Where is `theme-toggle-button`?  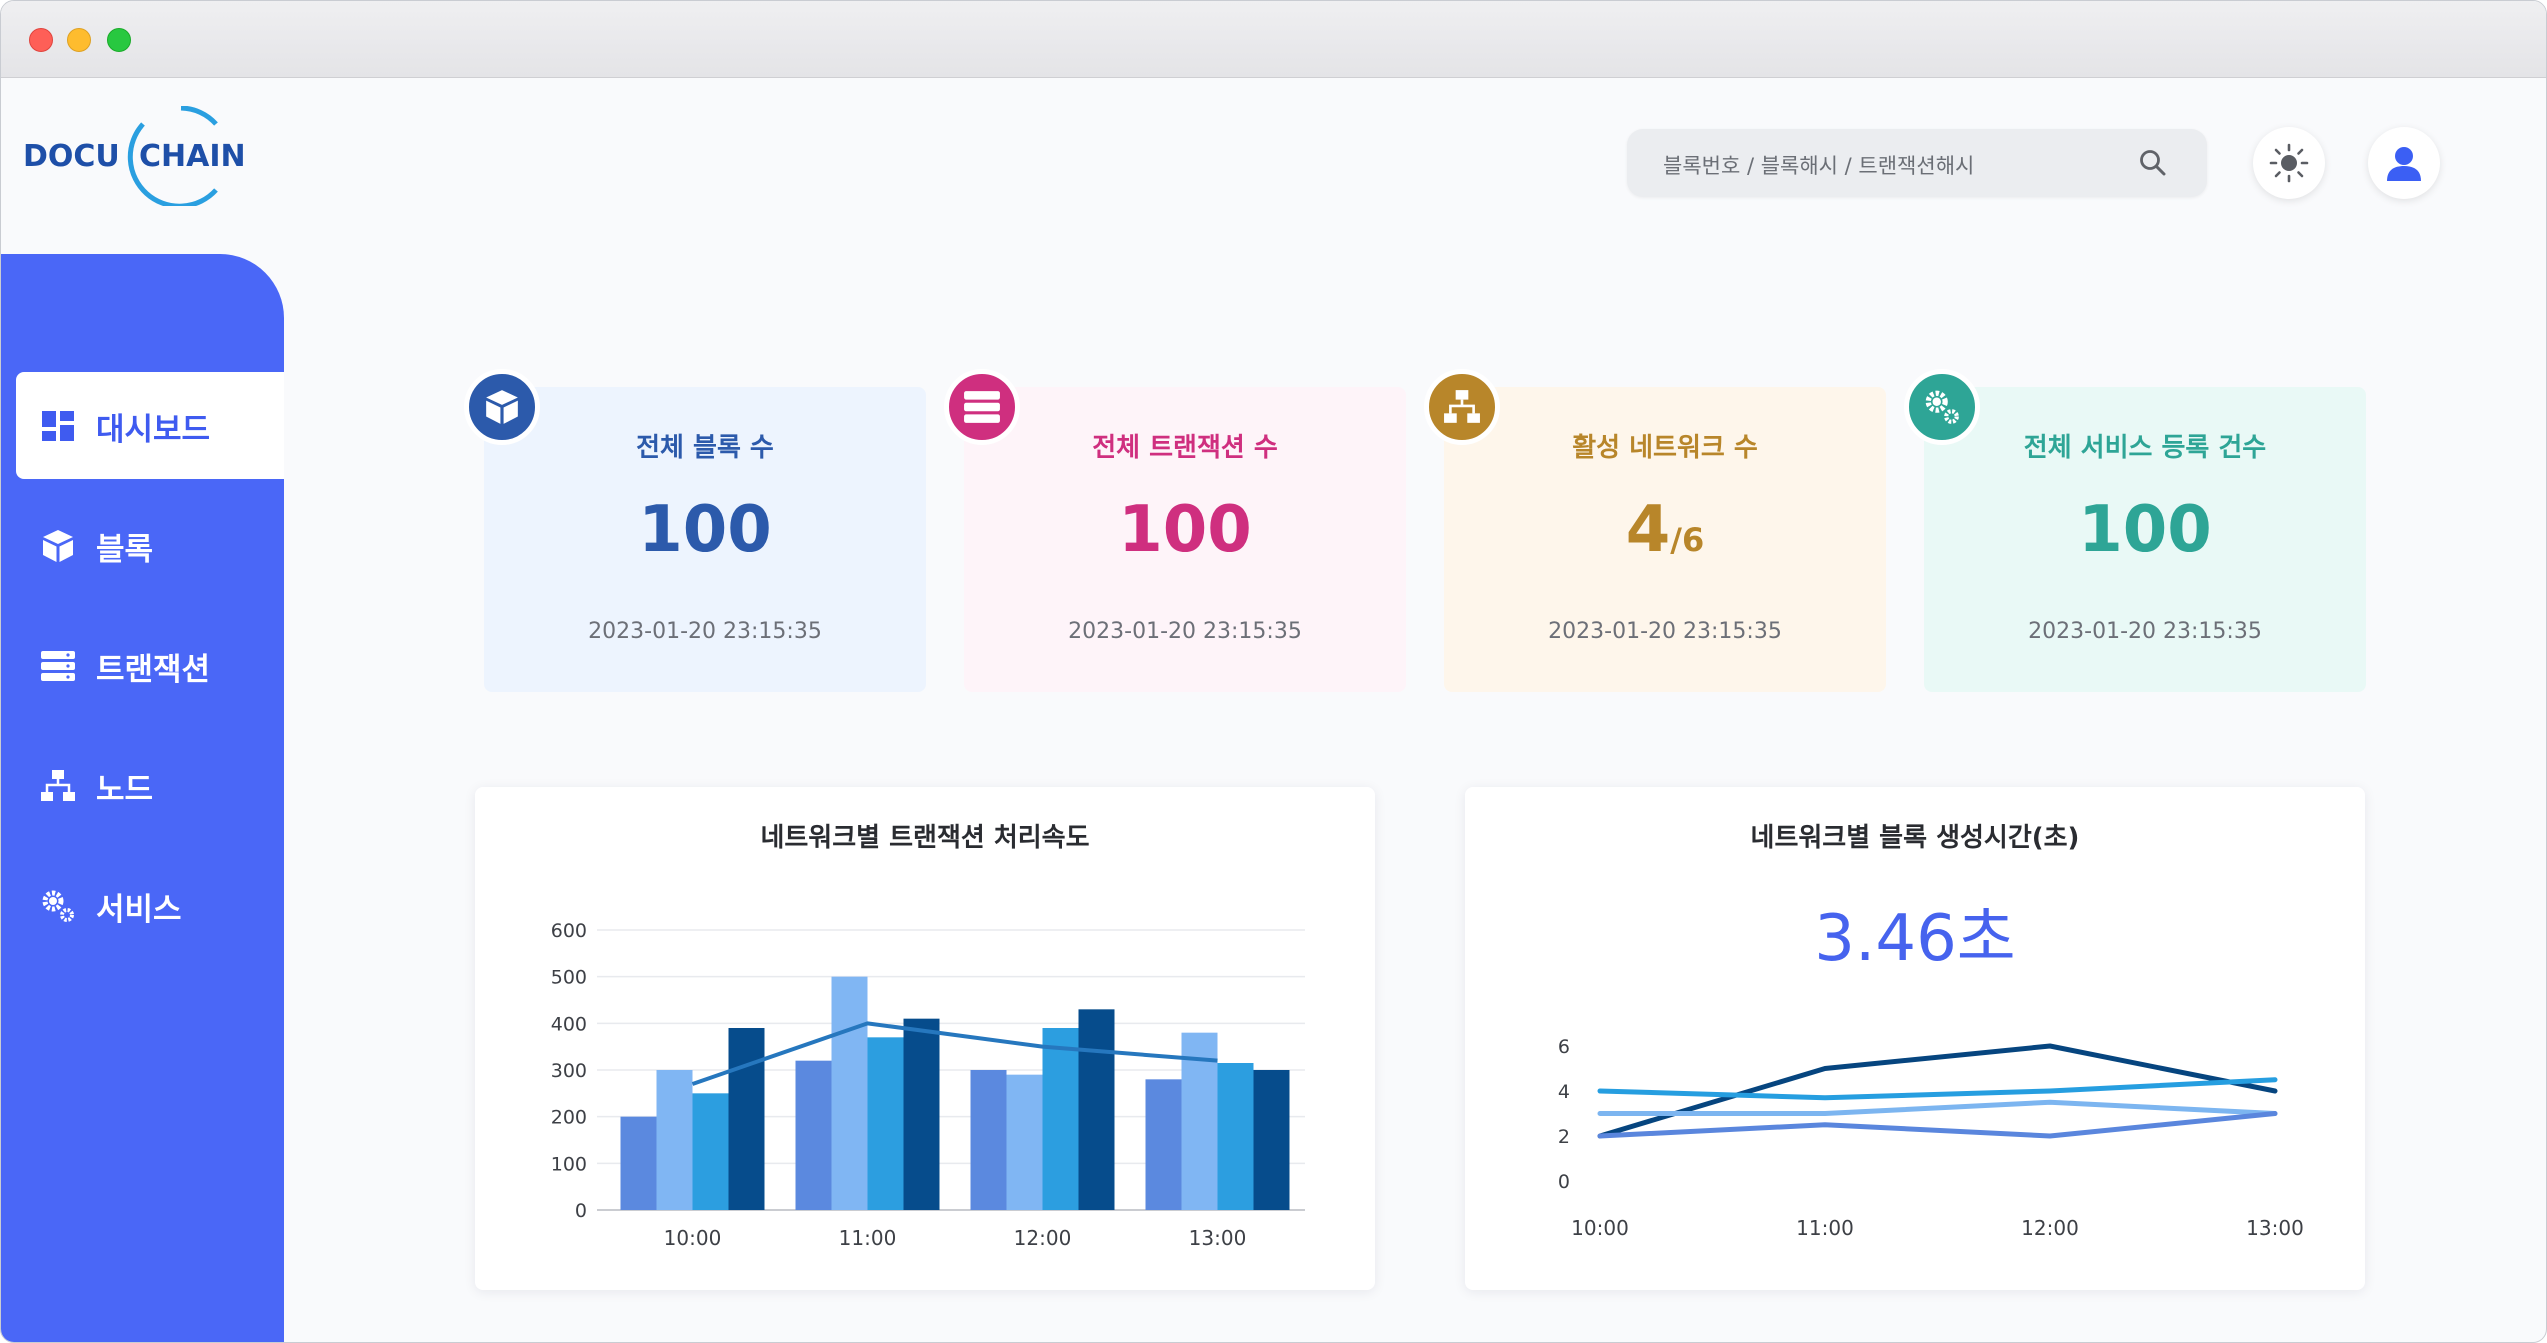 theme-toggle-button is located at coordinates (2289, 163).